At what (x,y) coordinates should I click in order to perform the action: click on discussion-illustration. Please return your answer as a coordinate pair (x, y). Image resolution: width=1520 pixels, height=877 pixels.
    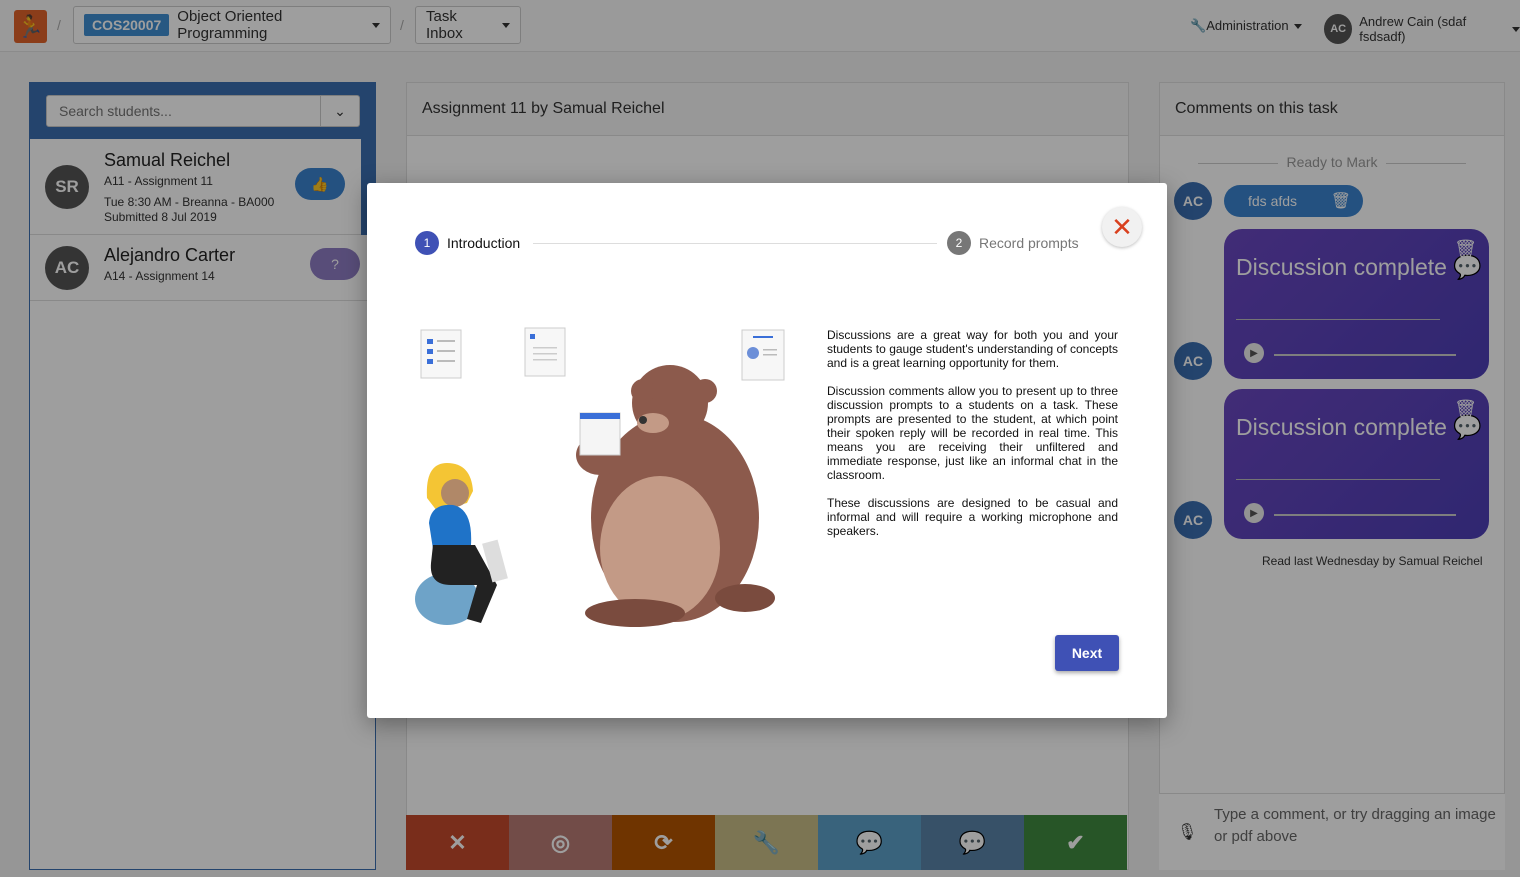
    Looking at the image, I should click on (600, 477).